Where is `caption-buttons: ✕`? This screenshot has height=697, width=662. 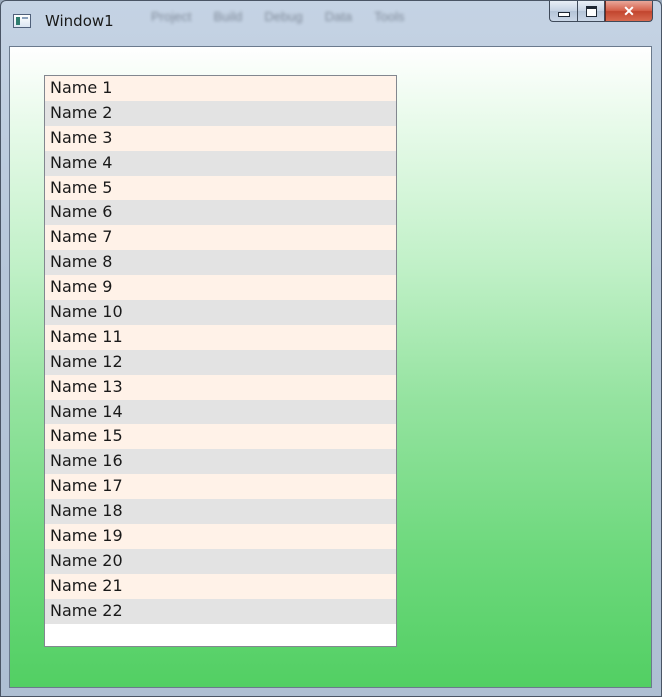
caption-buttons: ✕ is located at coordinates (601, 12).